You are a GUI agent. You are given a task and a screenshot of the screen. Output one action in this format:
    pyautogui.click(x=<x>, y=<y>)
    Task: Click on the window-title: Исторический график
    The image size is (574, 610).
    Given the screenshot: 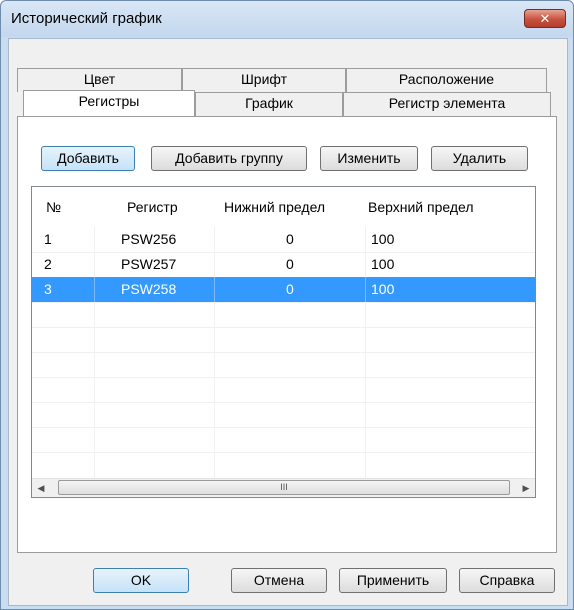 What is the action you would take?
    pyautogui.click(x=86, y=18)
    